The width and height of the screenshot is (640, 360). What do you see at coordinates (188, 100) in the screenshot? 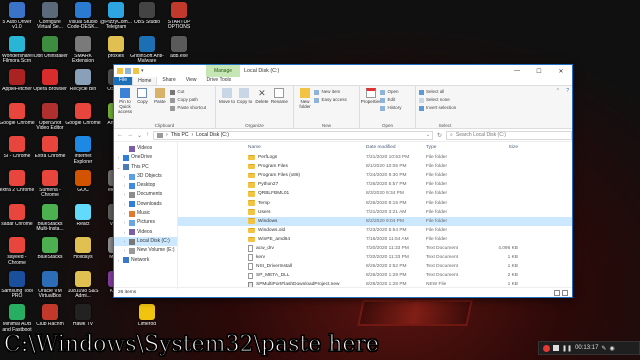
I see `copy-path-button: Copy path` at bounding box center [188, 100].